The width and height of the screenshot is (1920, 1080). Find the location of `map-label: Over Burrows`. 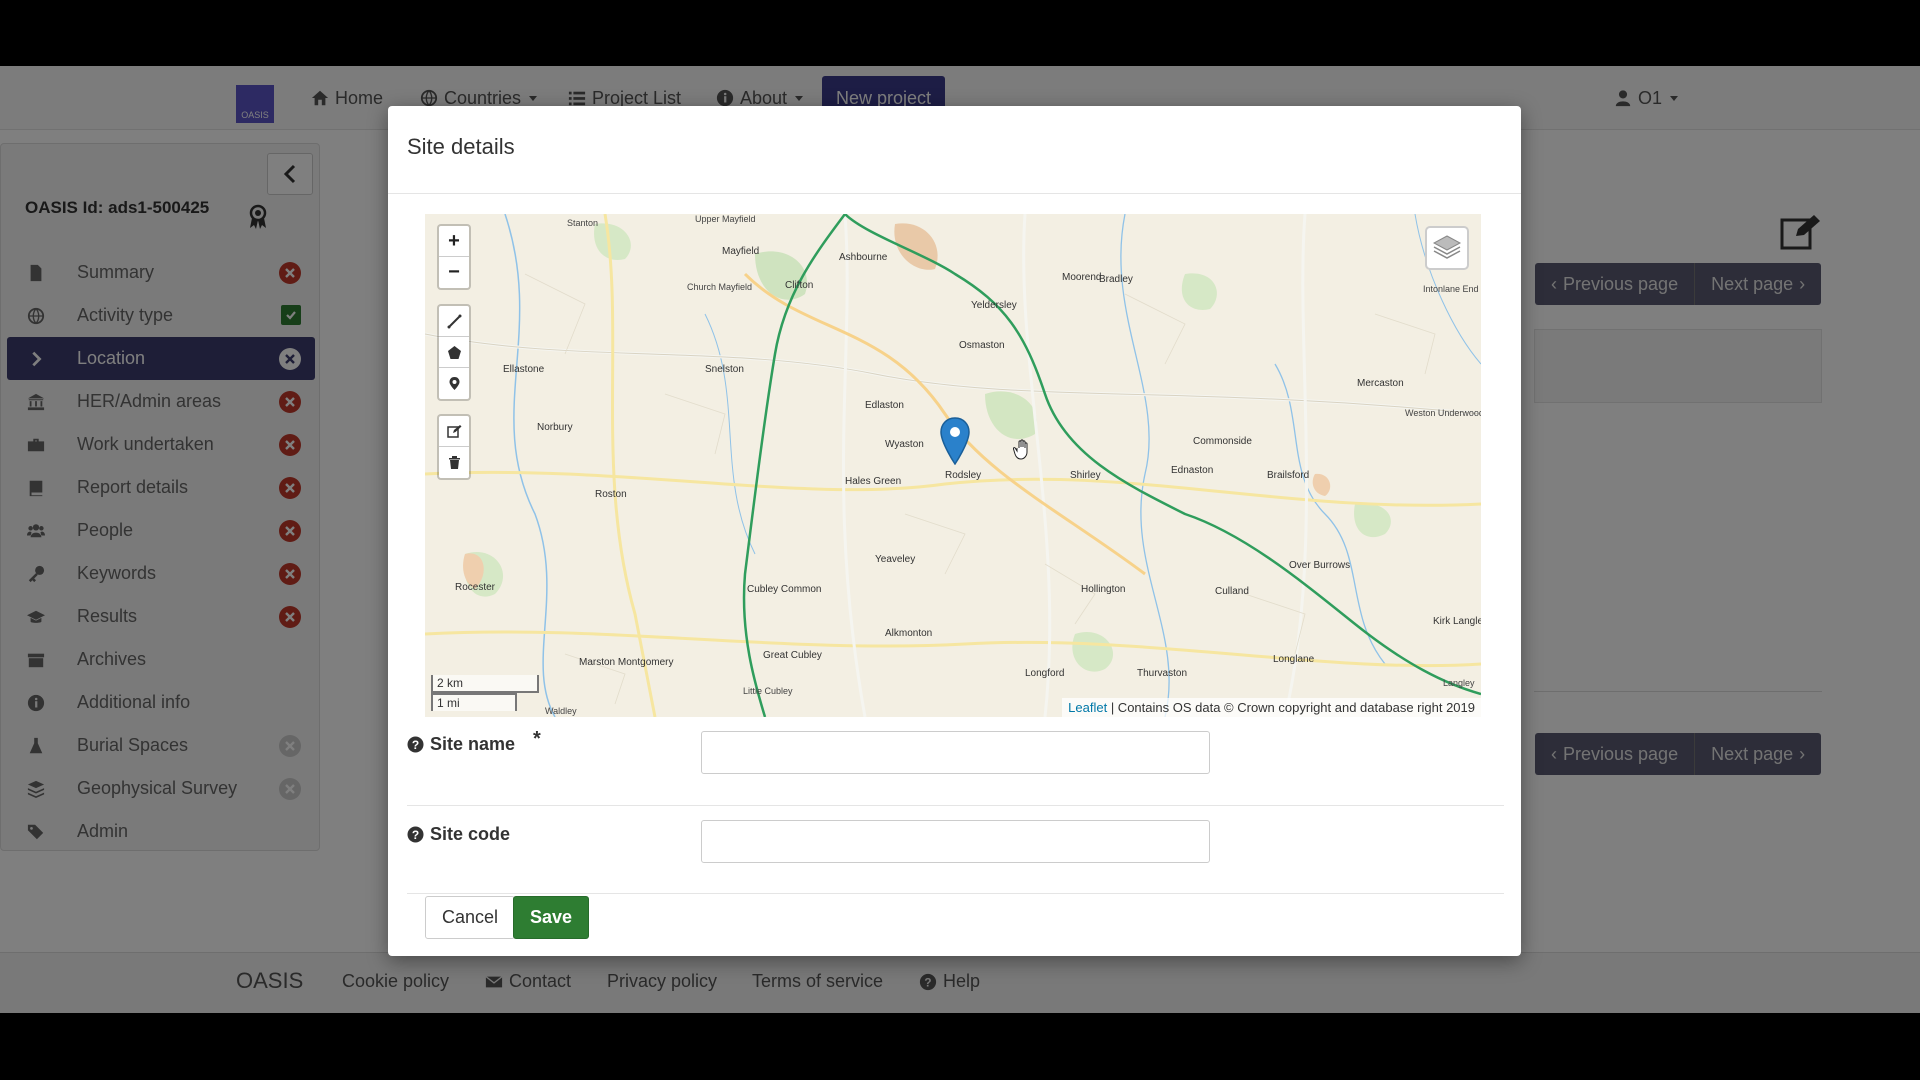

map-label: Over Burrows is located at coordinates (1320, 565).